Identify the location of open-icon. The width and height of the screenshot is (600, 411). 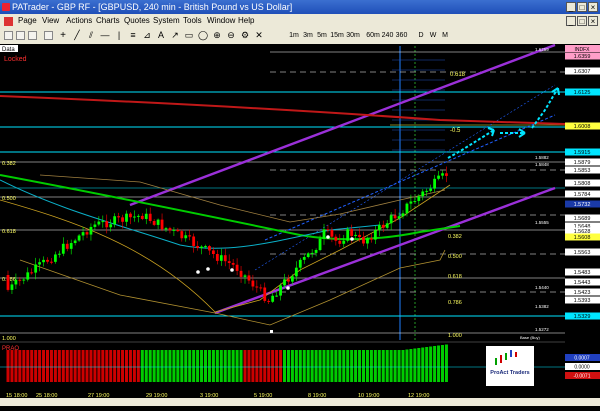
(20, 35).